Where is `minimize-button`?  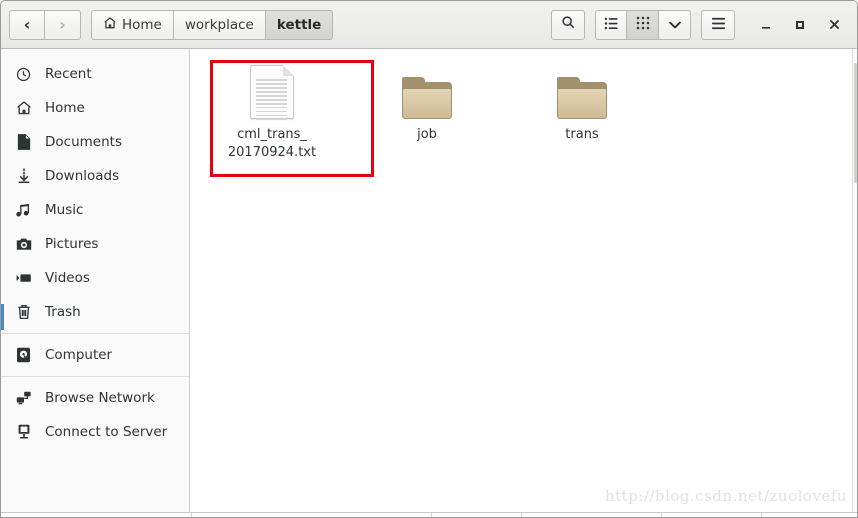 minimize-button is located at coordinates (766, 25).